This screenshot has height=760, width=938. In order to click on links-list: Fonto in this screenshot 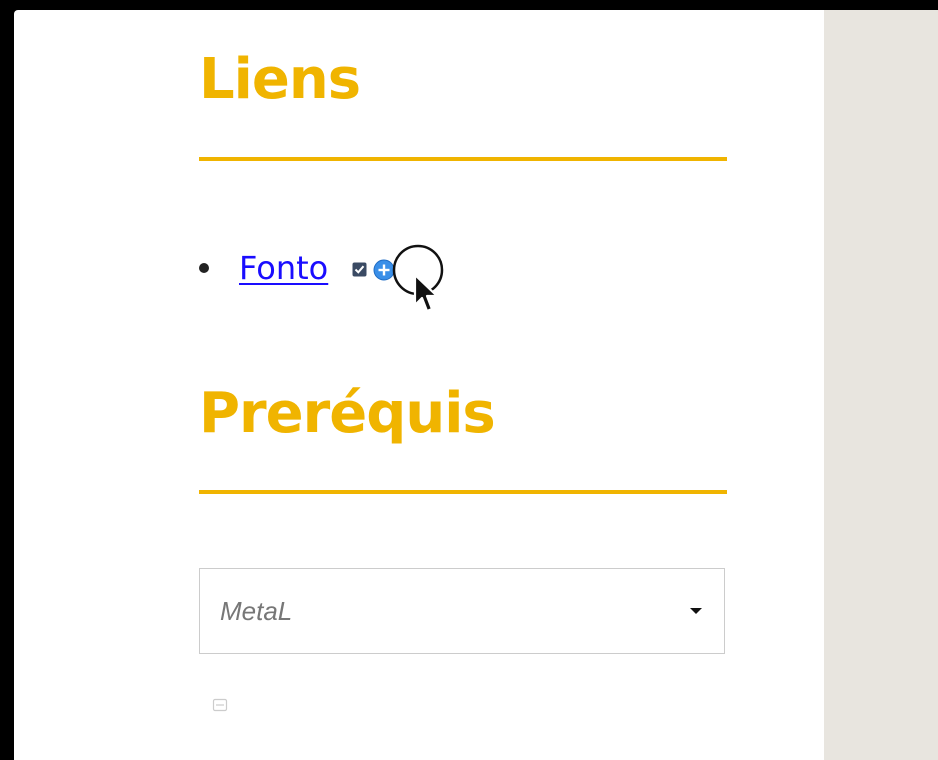, I will do `click(297, 268)`.